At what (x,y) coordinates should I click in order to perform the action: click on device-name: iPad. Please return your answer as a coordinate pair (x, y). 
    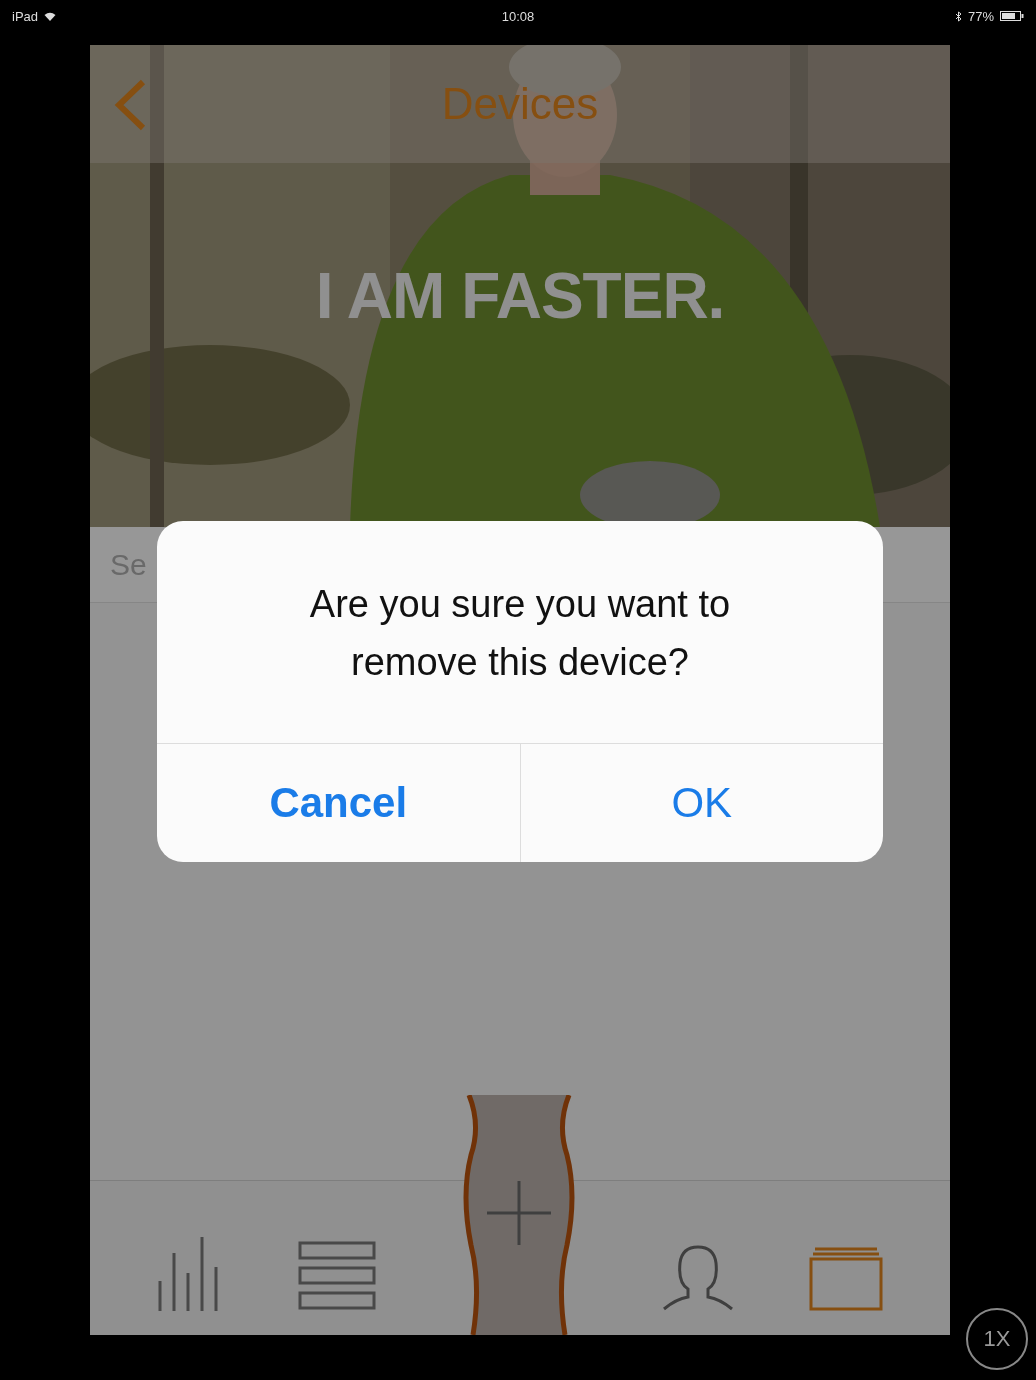
    Looking at the image, I should click on (25, 16).